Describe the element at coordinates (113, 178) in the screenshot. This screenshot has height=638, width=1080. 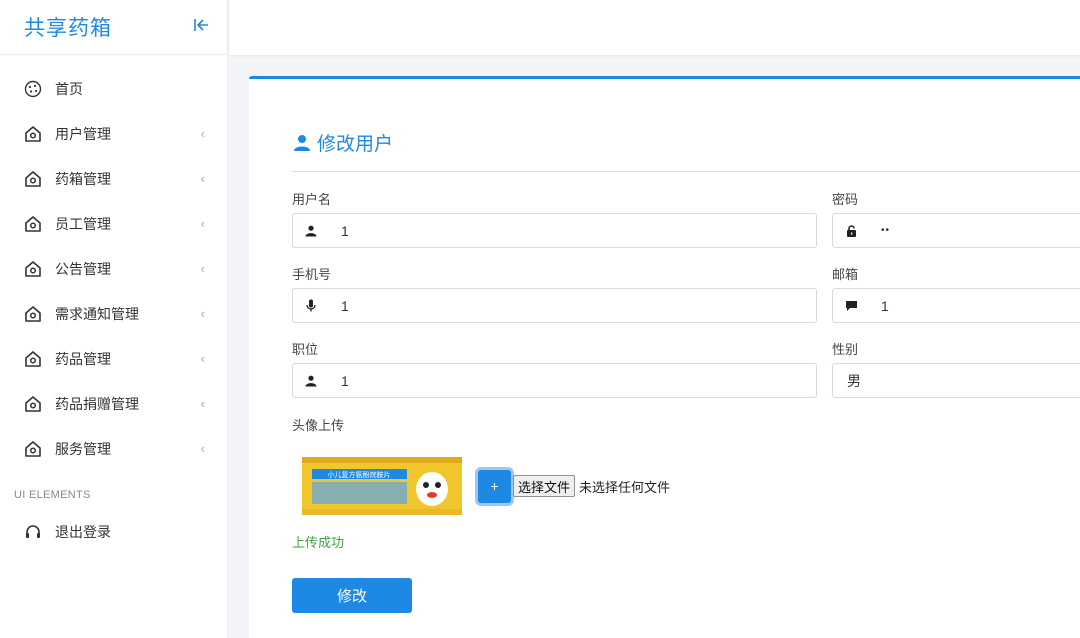
I see `sidebar-item-medicine-box-management: 药箱管理 ‹` at that location.